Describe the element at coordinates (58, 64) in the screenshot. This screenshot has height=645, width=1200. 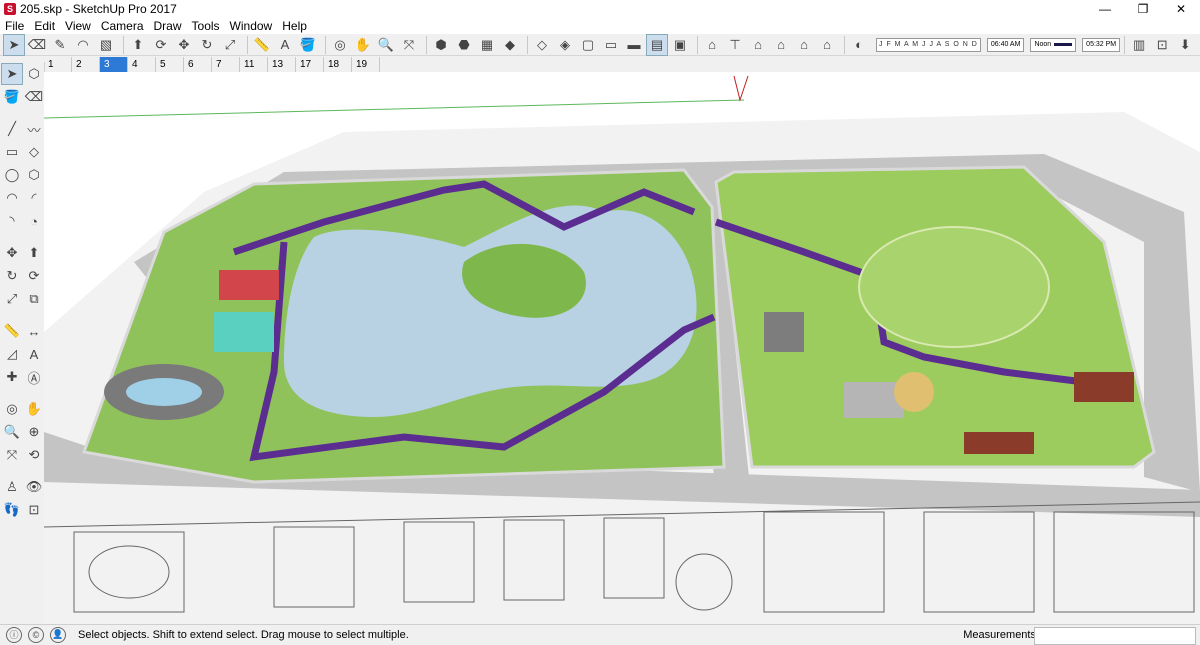
I see `scene-tab: 1` at that location.